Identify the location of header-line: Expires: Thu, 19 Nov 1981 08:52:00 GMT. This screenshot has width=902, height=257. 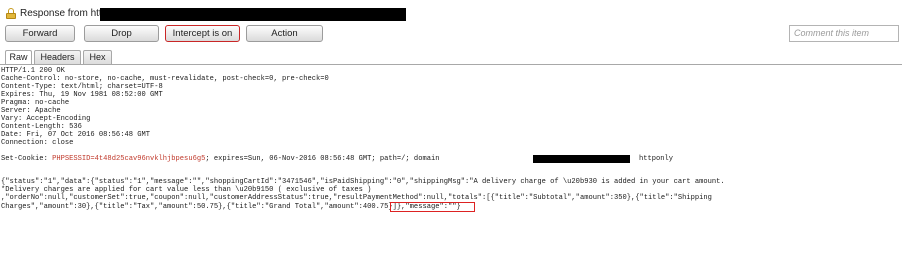
(82, 95).